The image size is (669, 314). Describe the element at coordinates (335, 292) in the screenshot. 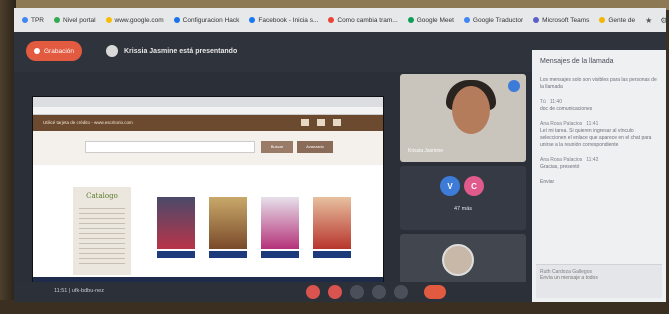

I see `camera-icon` at that location.